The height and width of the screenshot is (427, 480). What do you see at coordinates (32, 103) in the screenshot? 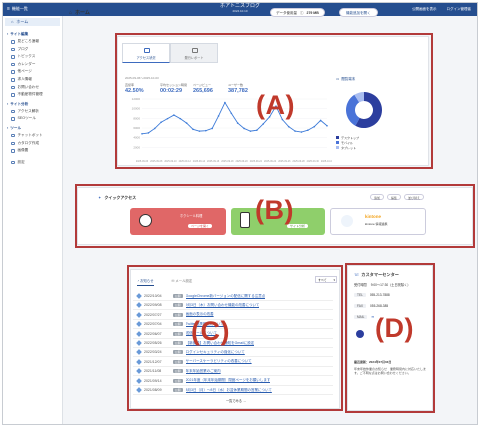
I see `sidebar-section-title: ▪ サイト分析` at bounding box center [32, 103].